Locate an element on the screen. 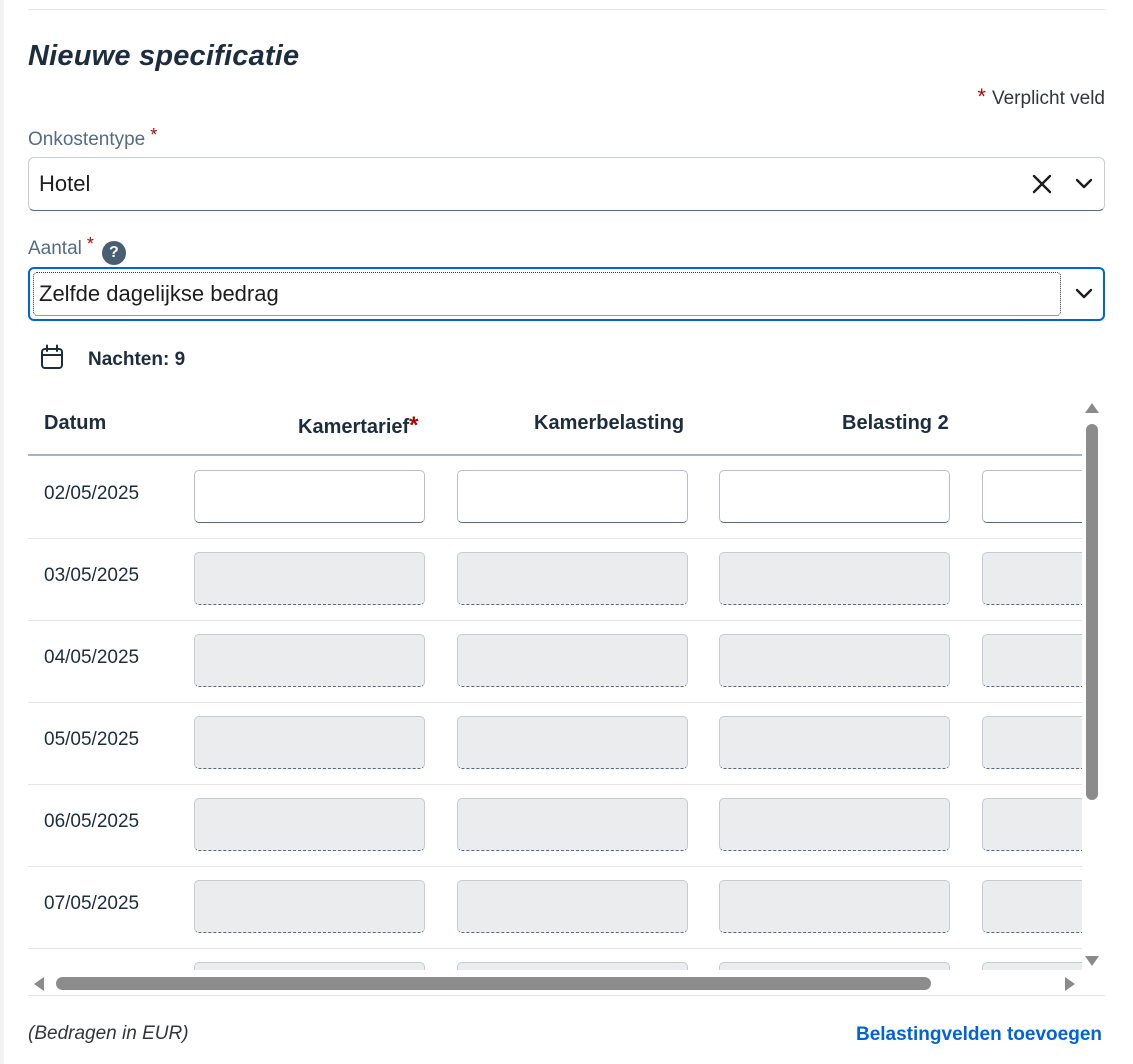 The image size is (1133, 1064). table-row-partial is located at coordinates (555, 959).